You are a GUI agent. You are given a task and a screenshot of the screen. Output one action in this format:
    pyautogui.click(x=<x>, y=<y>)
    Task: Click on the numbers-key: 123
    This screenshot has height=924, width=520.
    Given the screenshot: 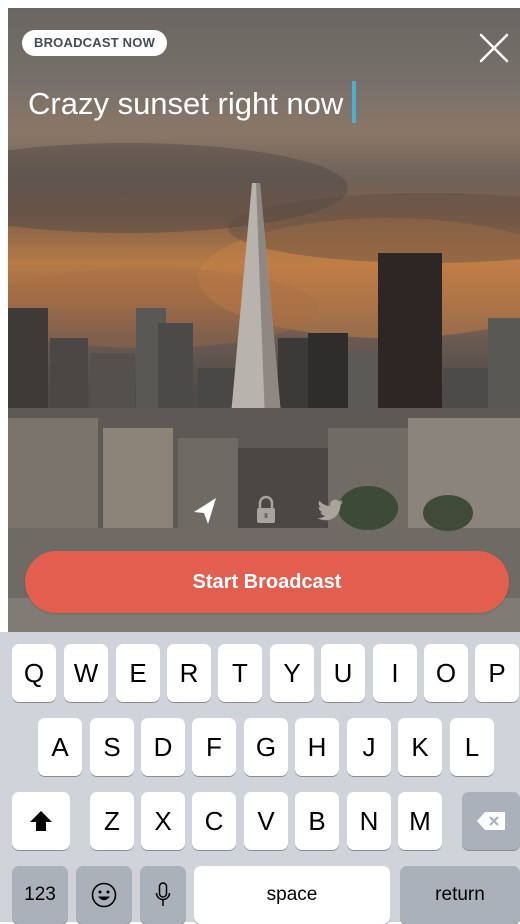 What is the action you would take?
    pyautogui.click(x=40, y=895)
    